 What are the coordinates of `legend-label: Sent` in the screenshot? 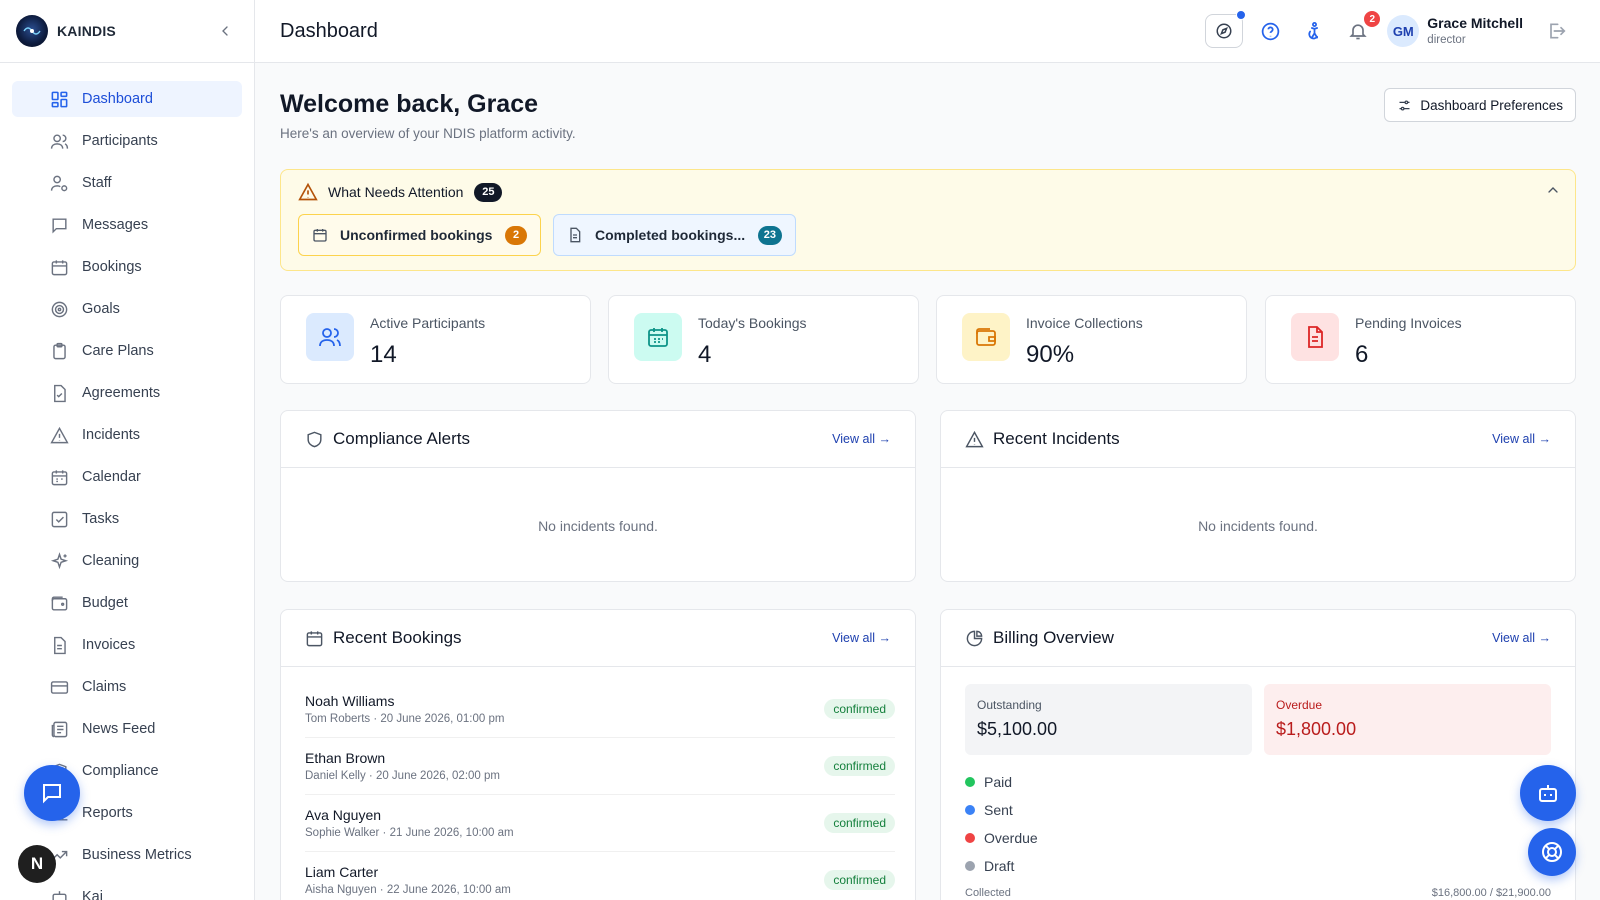 It's located at (998, 810).